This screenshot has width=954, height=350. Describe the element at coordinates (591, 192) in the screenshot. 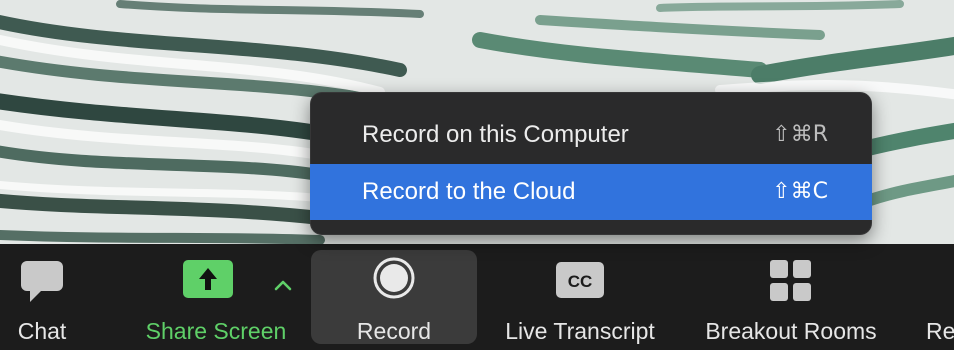

I see `menu-item-record-to-cloud: Record to the Cloud ⇧⌘C` at that location.